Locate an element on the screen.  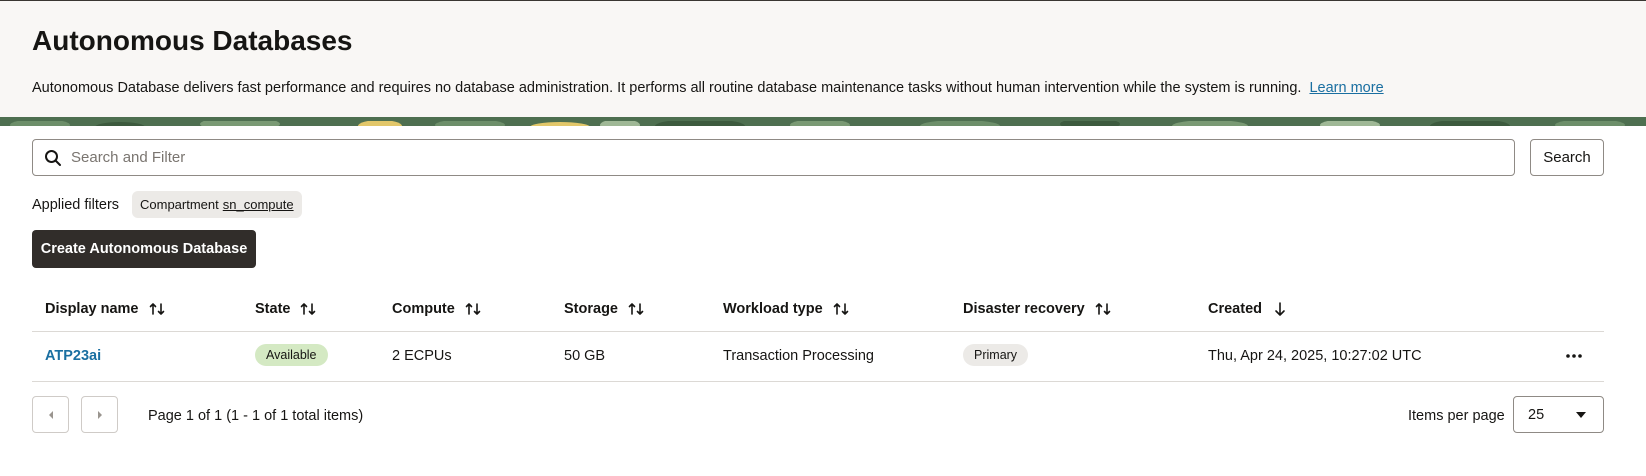
sort-down-icon is located at coordinates (1280, 309).